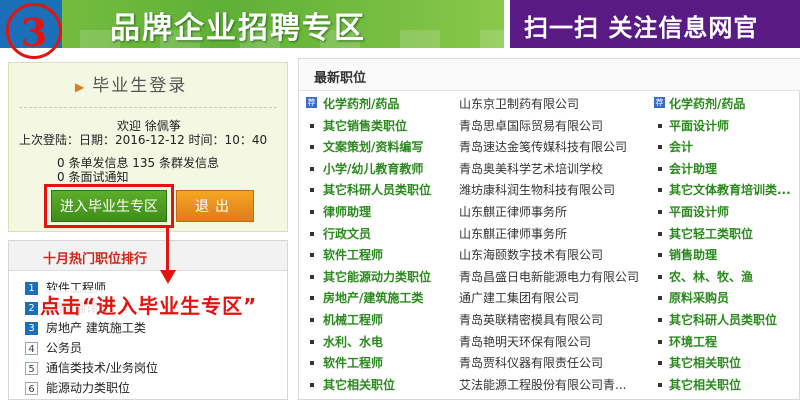 The image size is (800, 400). I want to click on hot-job-label: 通信类技术/业务岗位, so click(102, 368).